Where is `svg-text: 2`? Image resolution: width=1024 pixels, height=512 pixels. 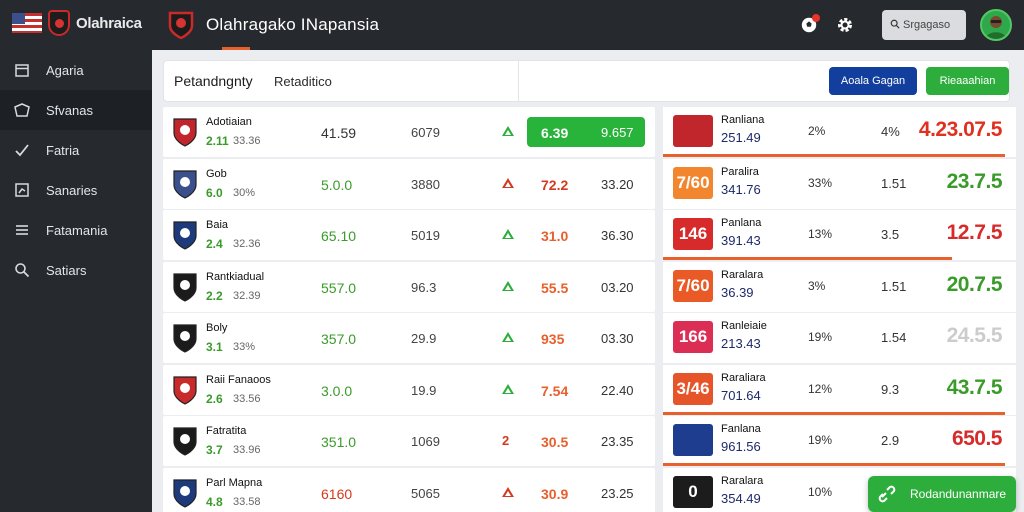
svg-text: 2 is located at coordinates (505, 440).